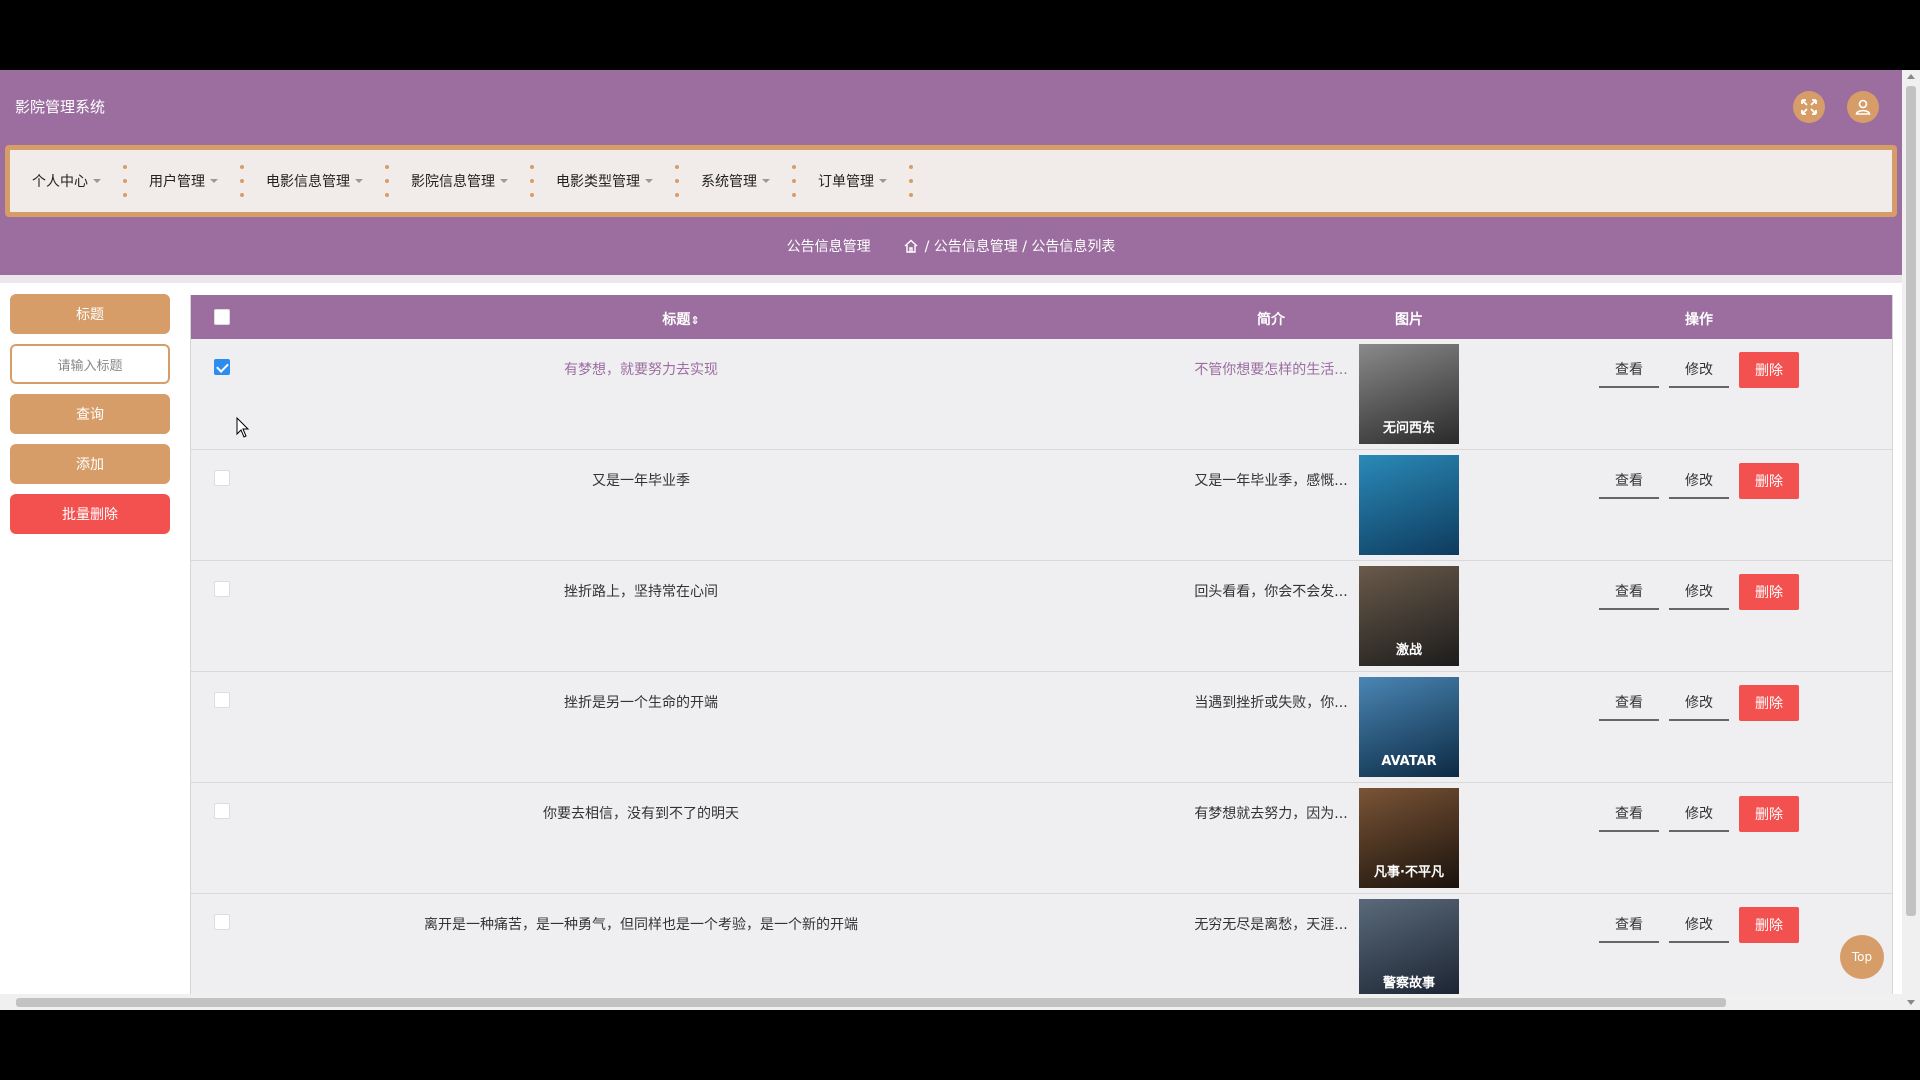 The height and width of the screenshot is (1080, 1920). What do you see at coordinates (1041, 727) in the screenshot?
I see `table-row: 挫折是另一个生命的开端 当遇到挫折或失败，你... AVATAR 查看 修改 删除` at bounding box center [1041, 727].